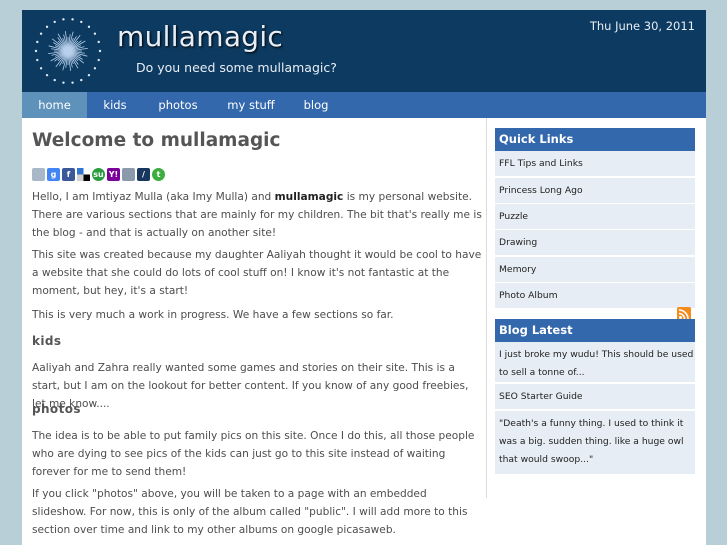  Describe the element at coordinates (115, 105) in the screenshot. I see `nav-kids: kids` at that location.